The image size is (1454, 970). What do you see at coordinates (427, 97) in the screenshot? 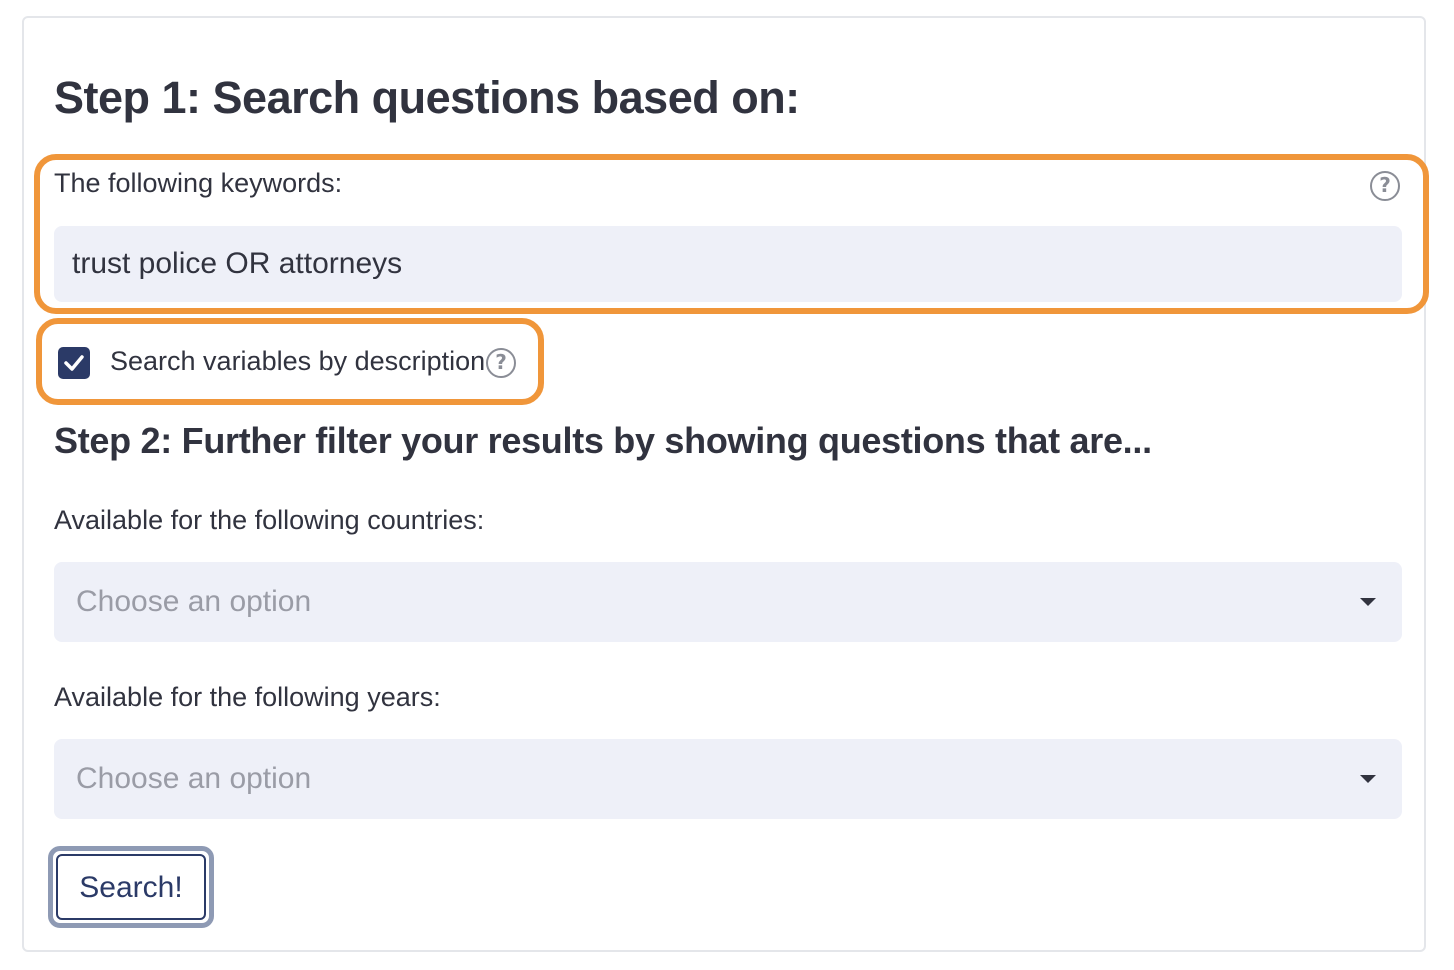
I see `step1-title: Step 1: Search questions based on:` at bounding box center [427, 97].